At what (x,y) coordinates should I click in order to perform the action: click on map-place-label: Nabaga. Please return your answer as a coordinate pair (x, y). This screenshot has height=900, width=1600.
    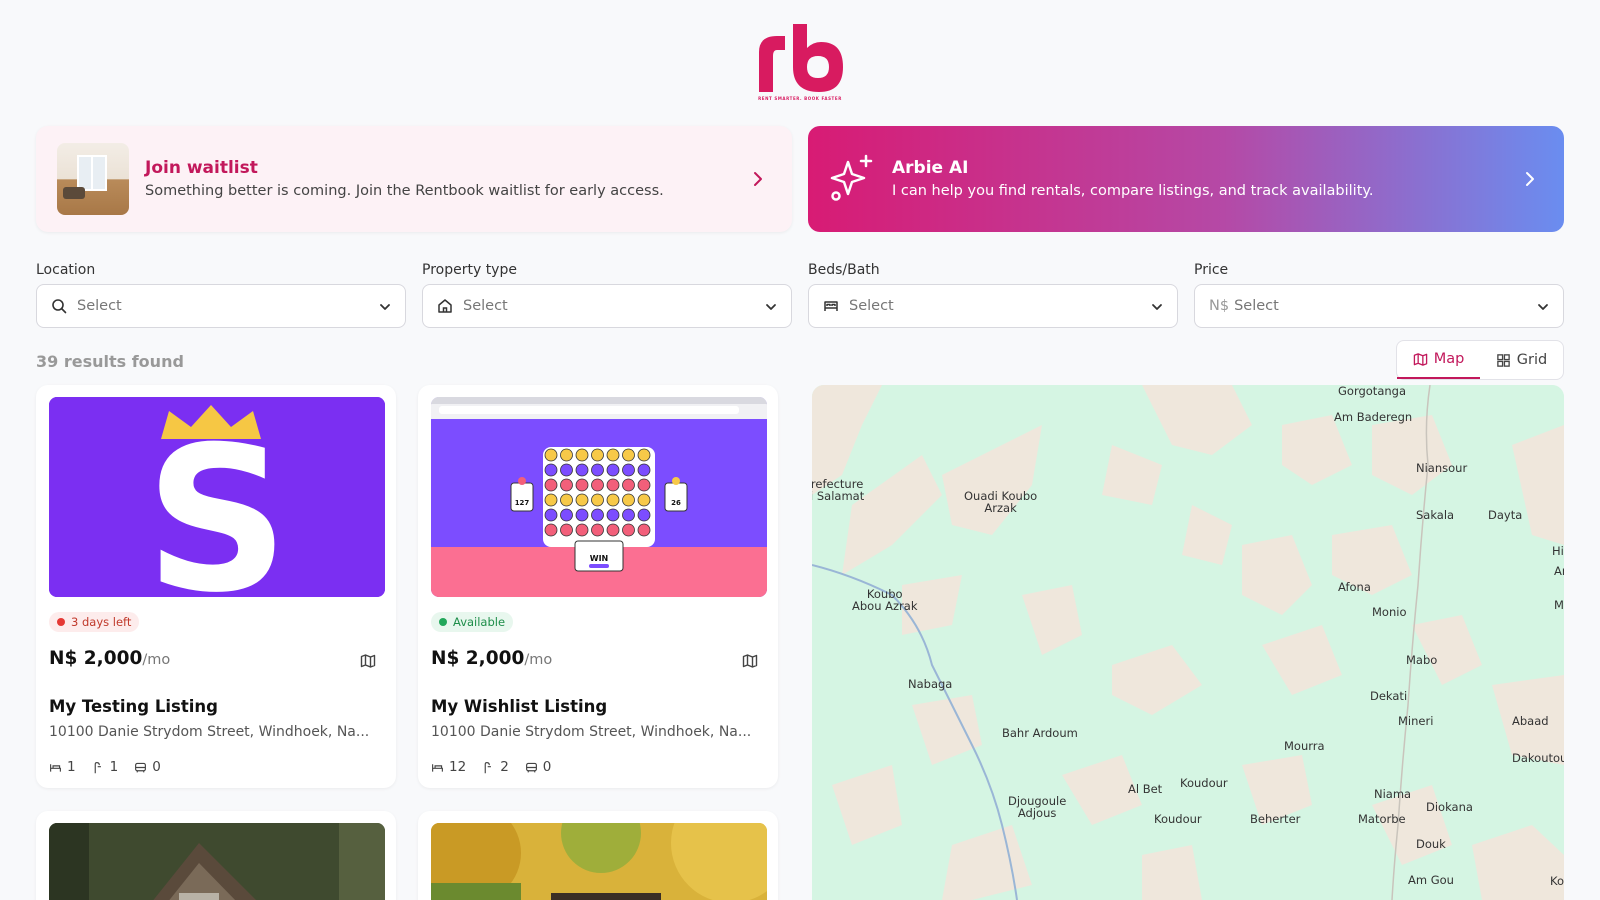
    Looking at the image, I should click on (930, 684).